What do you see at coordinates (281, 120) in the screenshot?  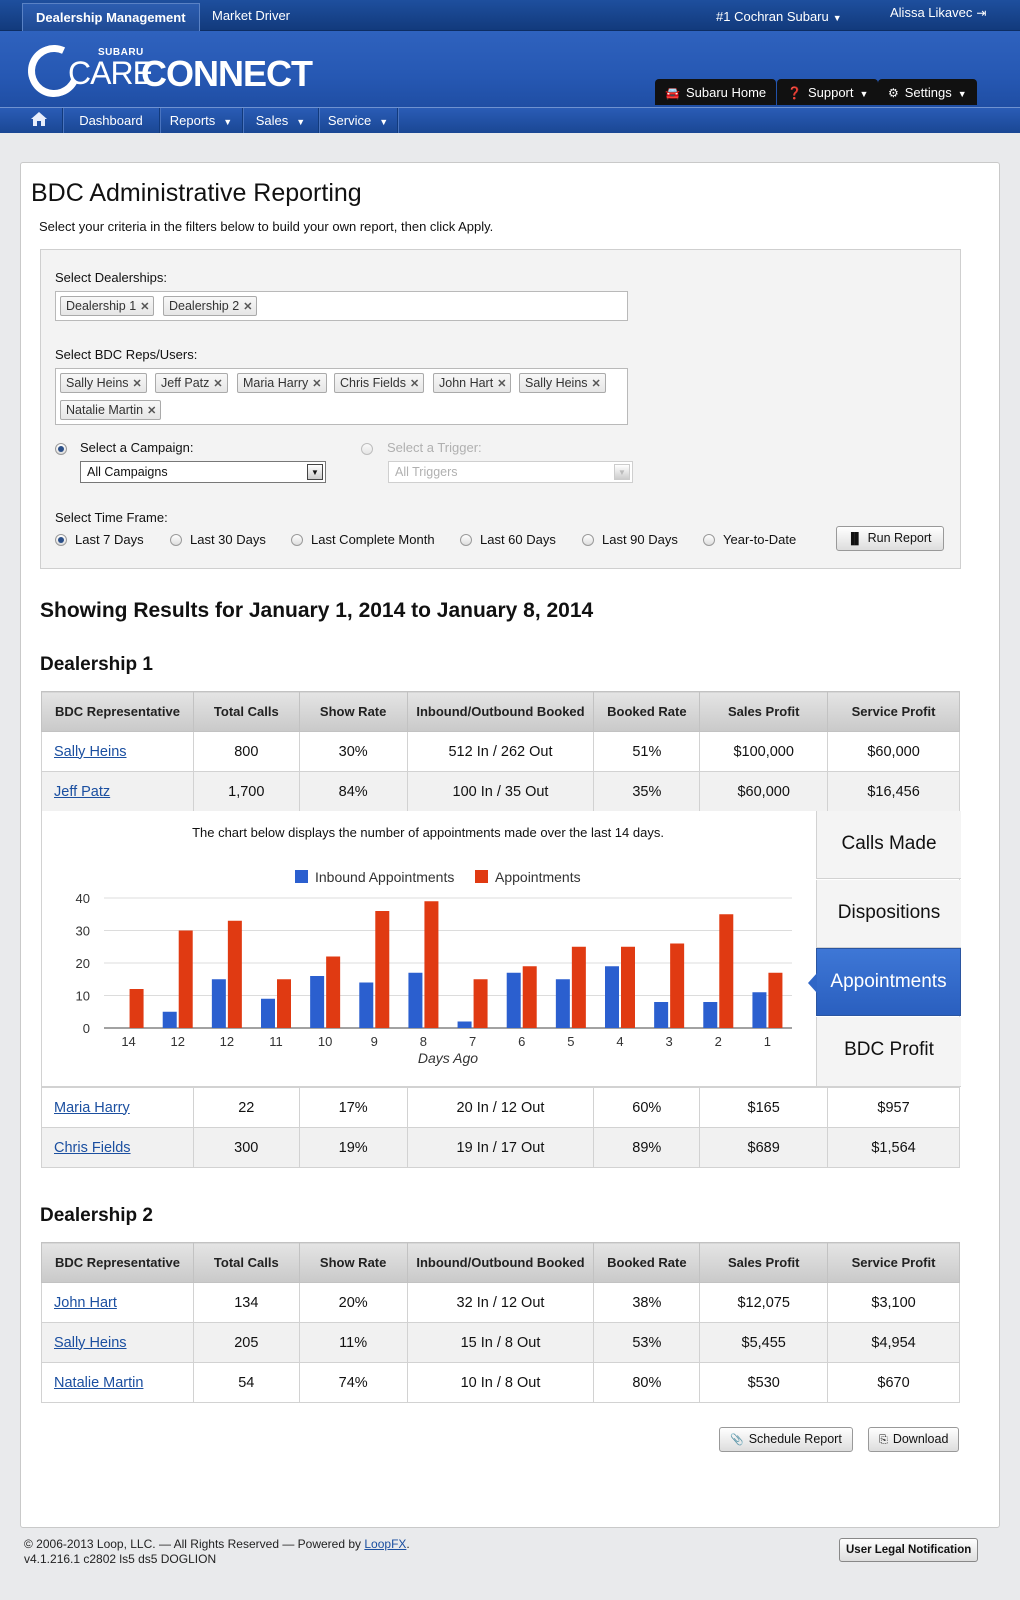 I see `nav-sales: Sales ▼` at bounding box center [281, 120].